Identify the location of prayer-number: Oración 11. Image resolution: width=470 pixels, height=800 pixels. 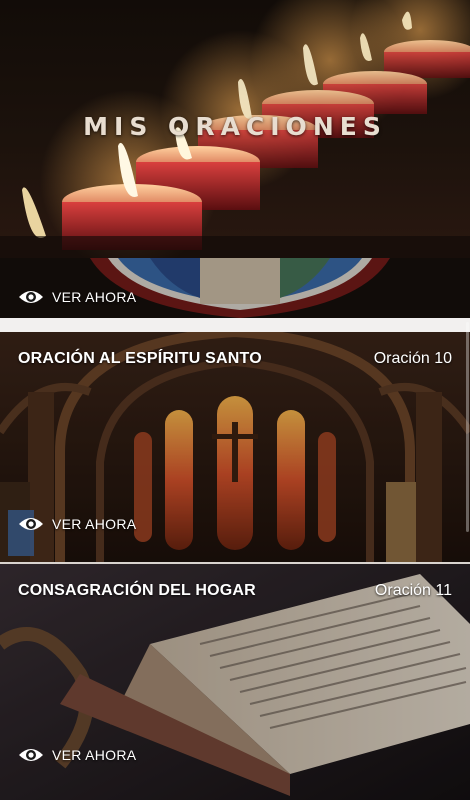
(413, 590).